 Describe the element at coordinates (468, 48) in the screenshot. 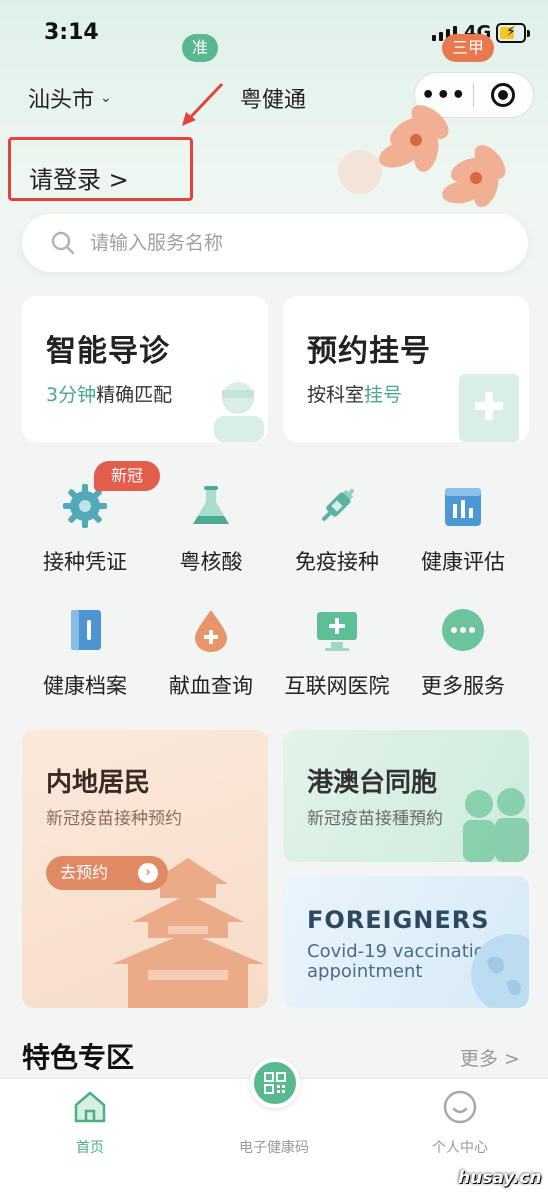

I see `badge-sanjia: 三甲` at that location.